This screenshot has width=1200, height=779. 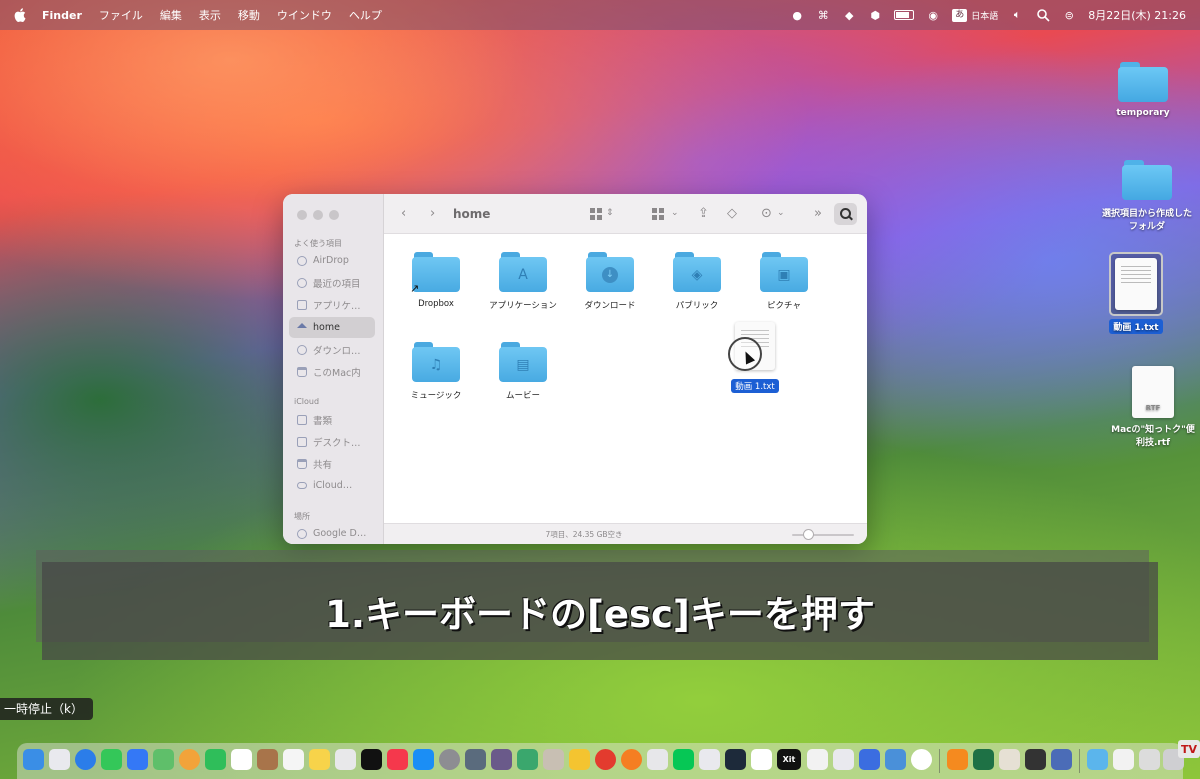 What do you see at coordinates (33, 759) in the screenshot?
I see `finder-dock-icon` at bounding box center [33, 759].